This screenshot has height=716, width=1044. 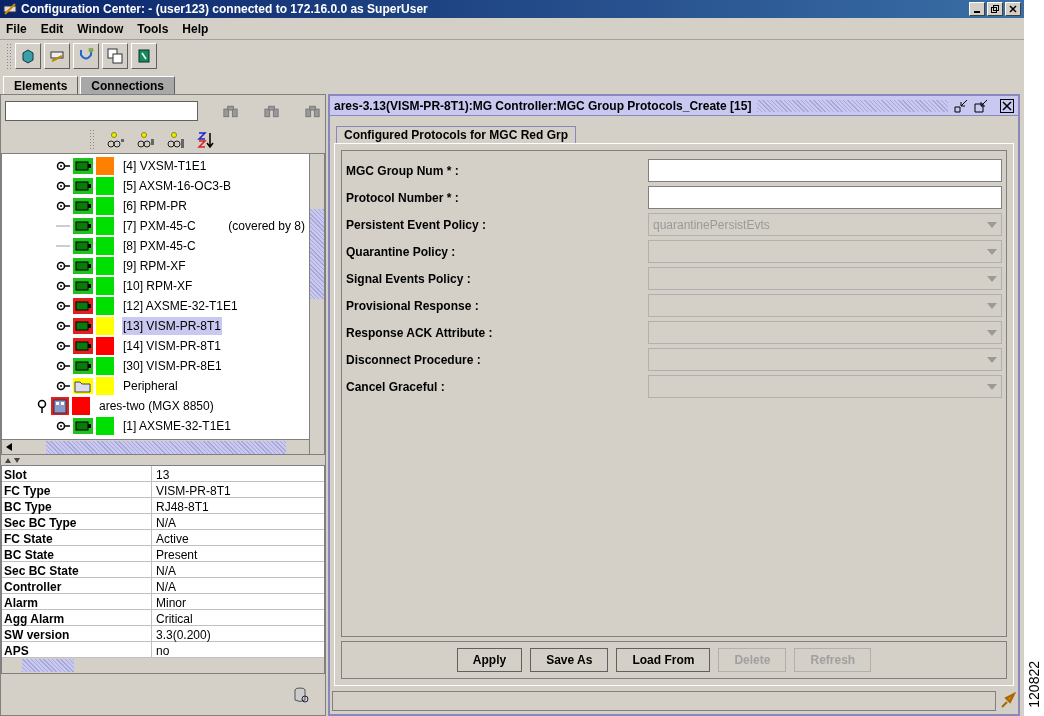 I want to click on restore-icon, so click(x=995, y=9).